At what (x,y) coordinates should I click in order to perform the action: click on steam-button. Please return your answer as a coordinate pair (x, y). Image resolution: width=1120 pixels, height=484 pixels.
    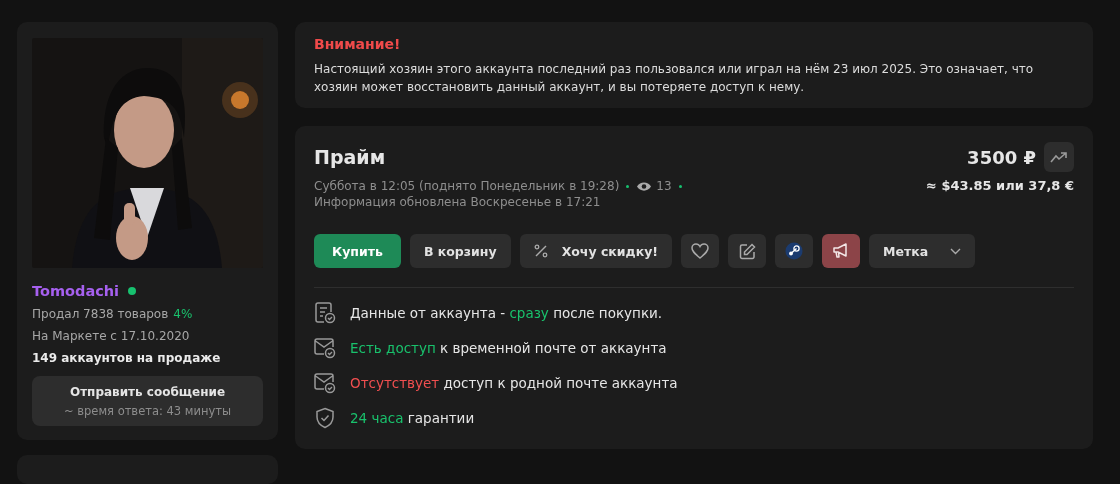
    Looking at the image, I should click on (794, 251).